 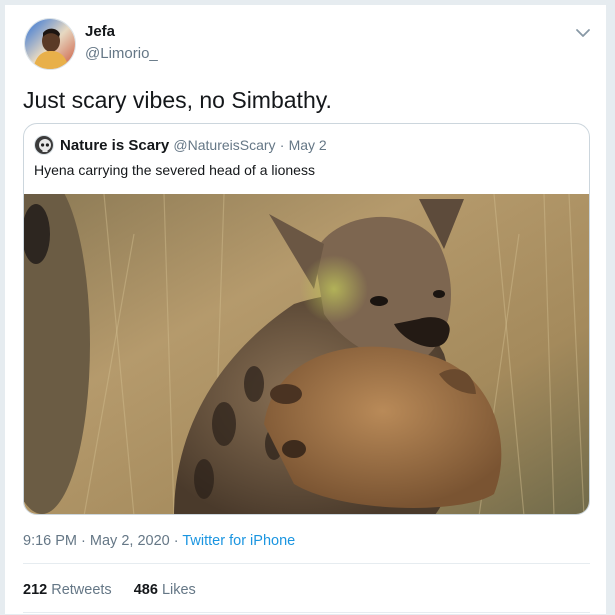 I want to click on tweet-date: May 2, 2020, so click(x=130, y=541).